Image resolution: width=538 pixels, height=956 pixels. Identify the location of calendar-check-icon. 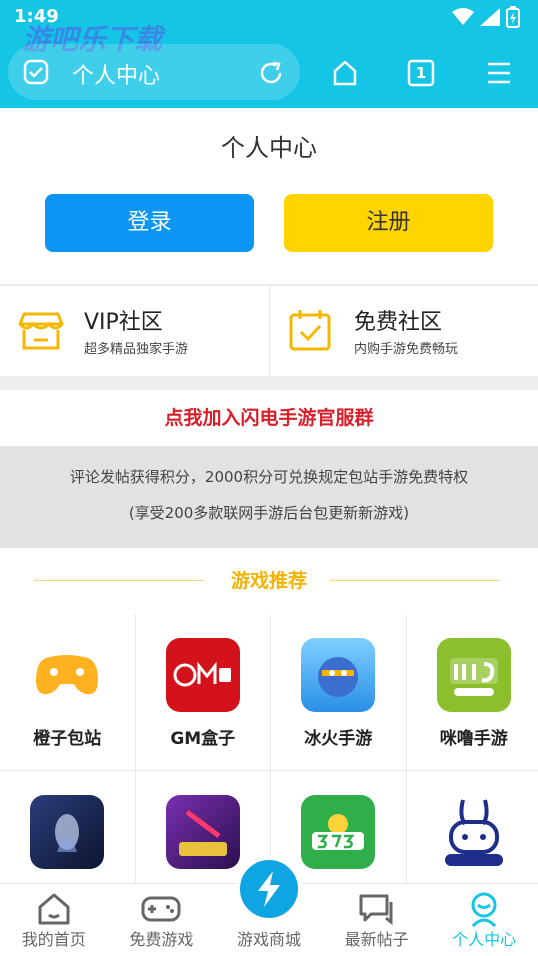
(310, 330).